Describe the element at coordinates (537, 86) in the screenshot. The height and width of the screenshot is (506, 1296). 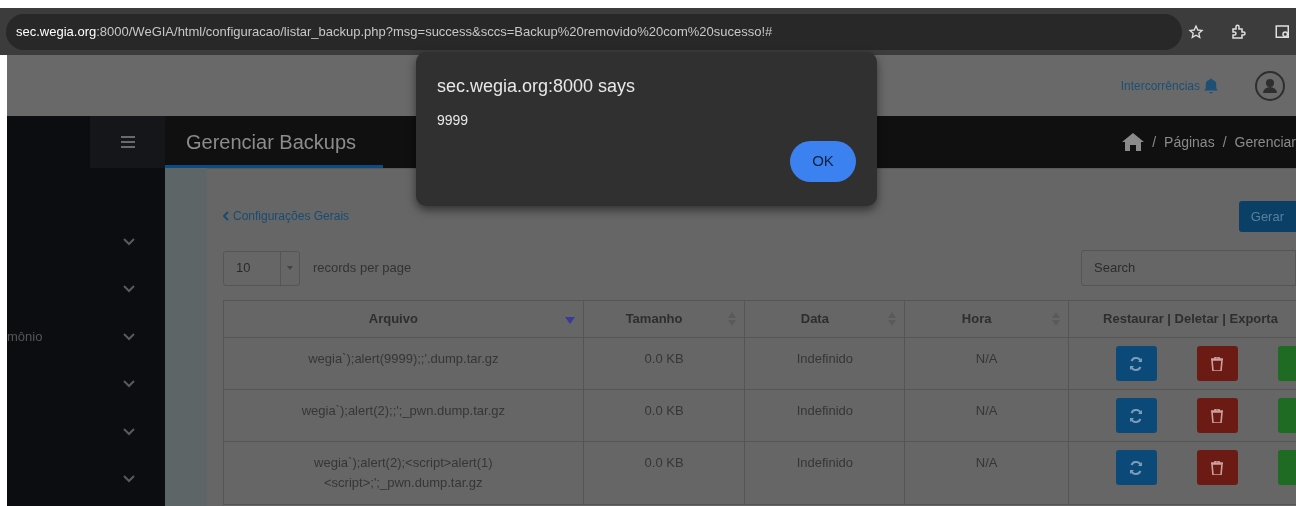
I see `dialog-title: sec.wegia.org:8000 says` at that location.